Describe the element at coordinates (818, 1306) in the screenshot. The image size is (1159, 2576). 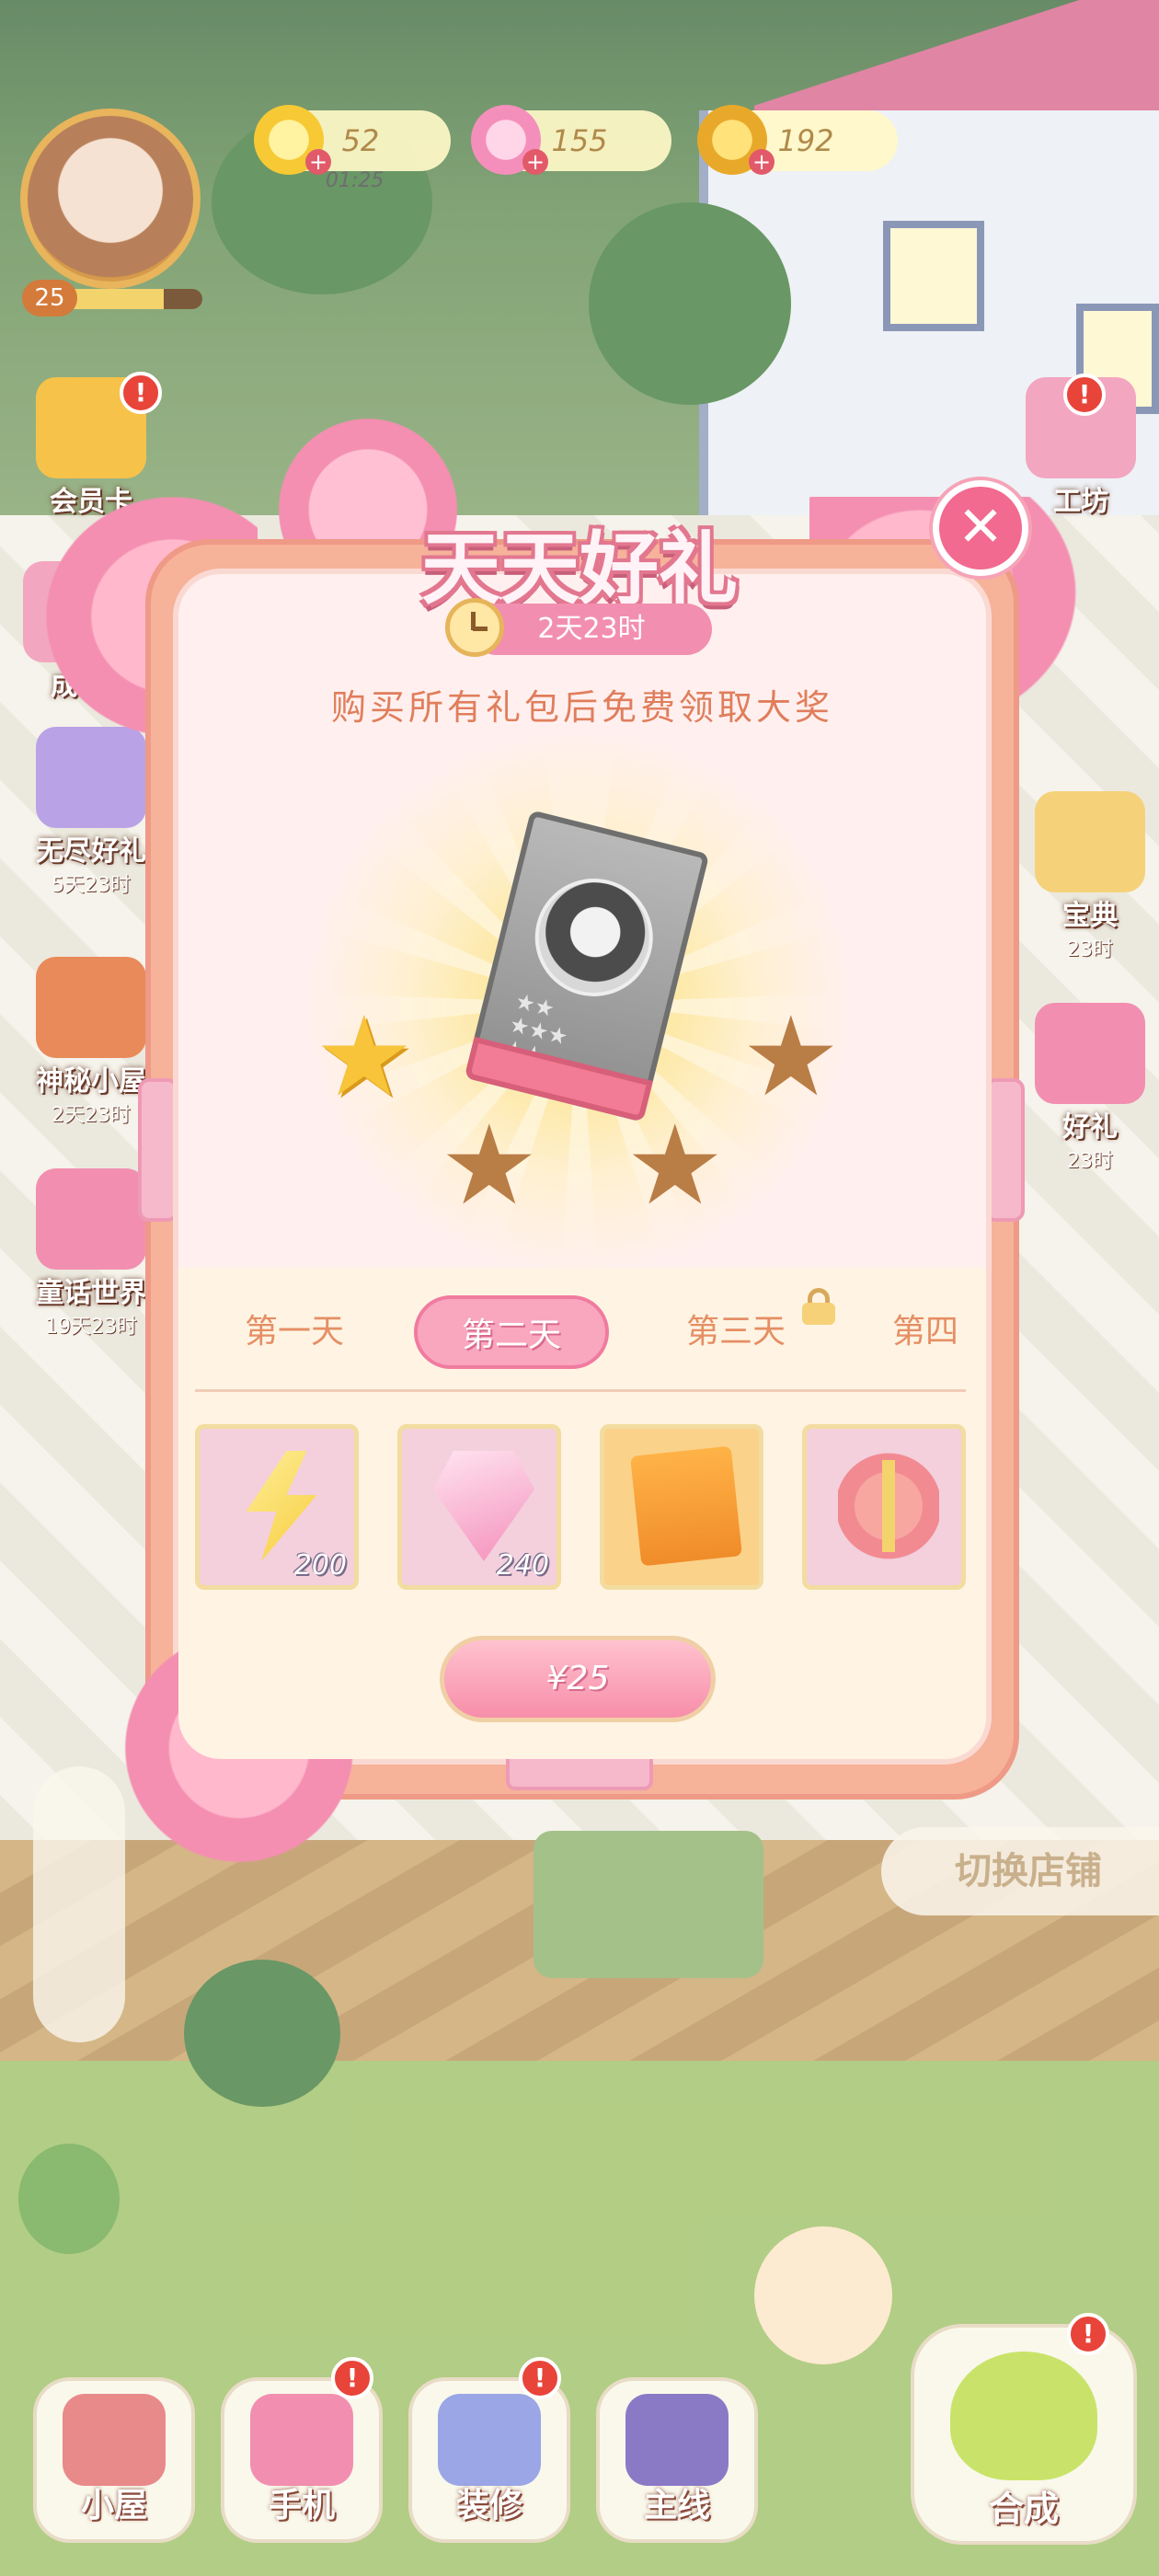
I see `lock-icon` at that location.